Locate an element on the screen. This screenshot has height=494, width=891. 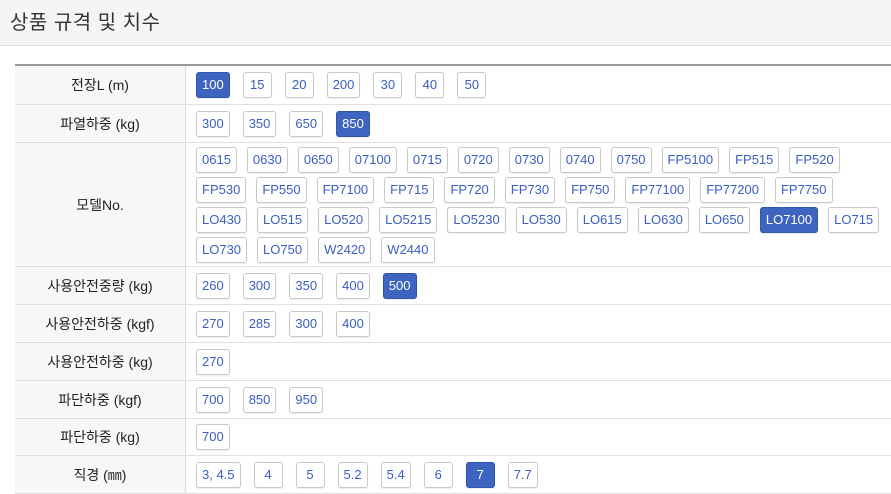
option-button: 7 is located at coordinates (480, 474).